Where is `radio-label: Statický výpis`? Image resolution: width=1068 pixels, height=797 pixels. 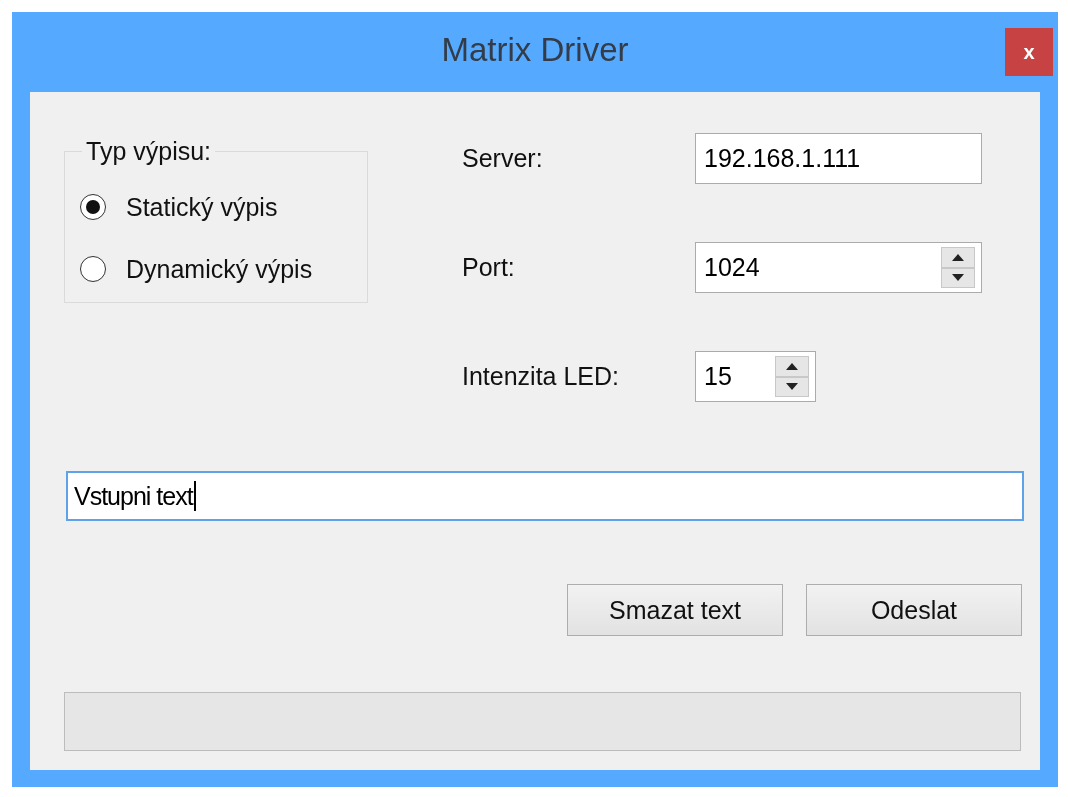 radio-label: Statický výpis is located at coordinates (202, 207).